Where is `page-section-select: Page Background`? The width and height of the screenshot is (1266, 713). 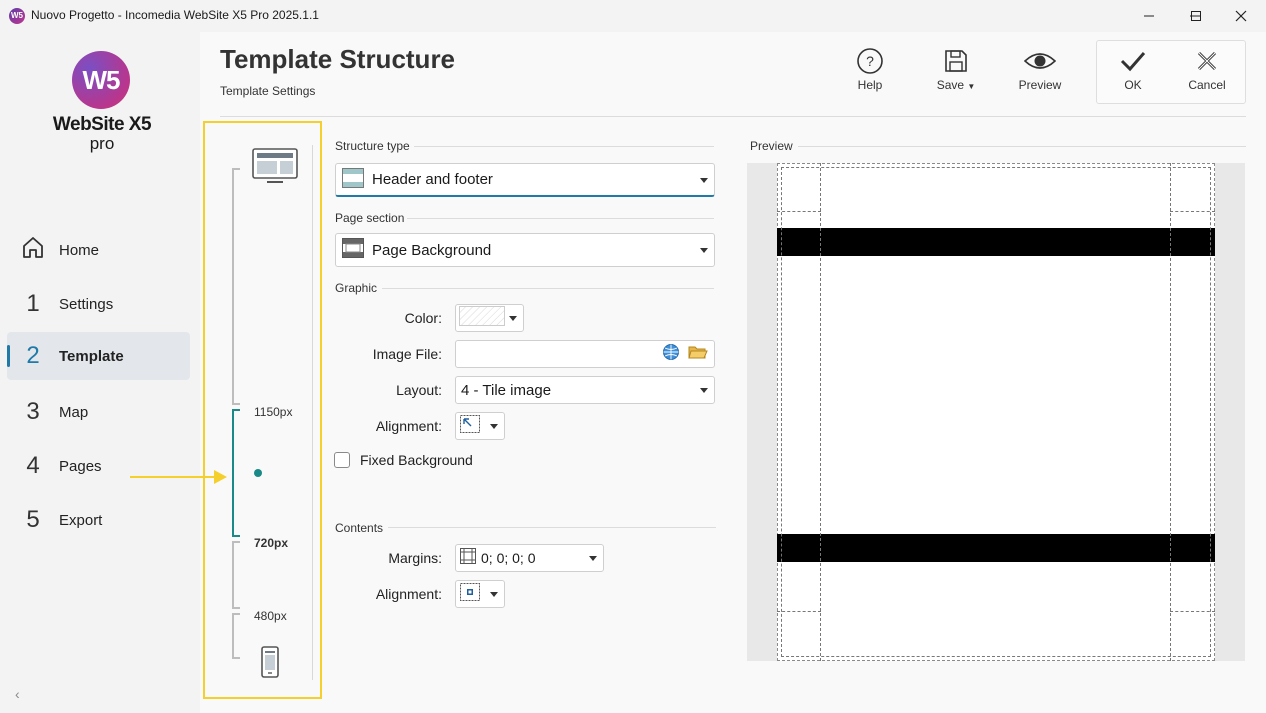
page-section-select: Page Background is located at coordinates (525, 250).